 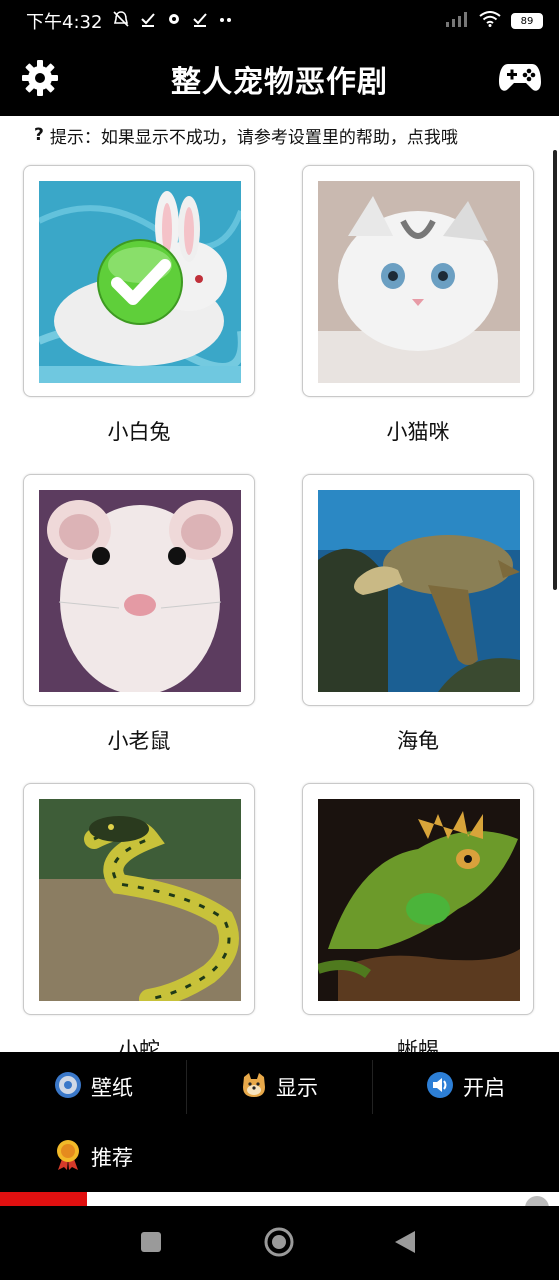 I want to click on status-time: 下午4:32, so click(x=64, y=22).